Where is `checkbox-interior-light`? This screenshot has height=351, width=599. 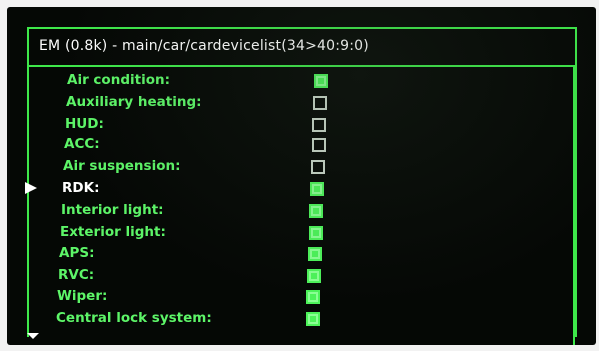
checkbox-interior-light is located at coordinates (316, 211).